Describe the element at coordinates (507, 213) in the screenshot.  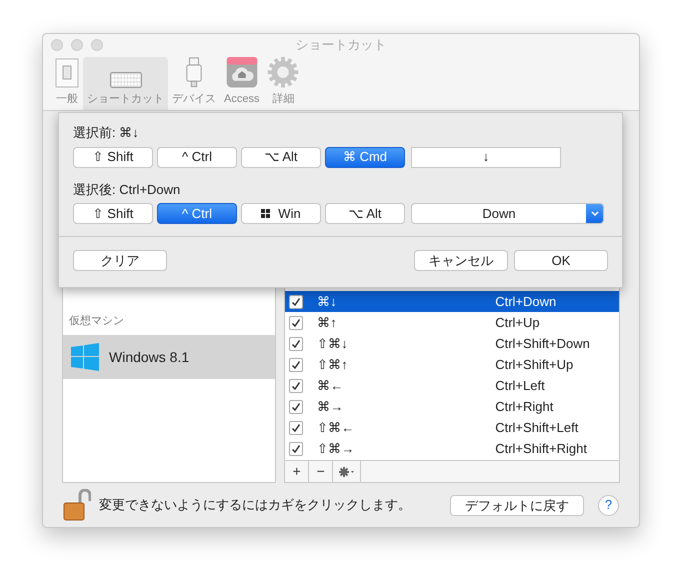
I see `key-dropdown: Down` at that location.